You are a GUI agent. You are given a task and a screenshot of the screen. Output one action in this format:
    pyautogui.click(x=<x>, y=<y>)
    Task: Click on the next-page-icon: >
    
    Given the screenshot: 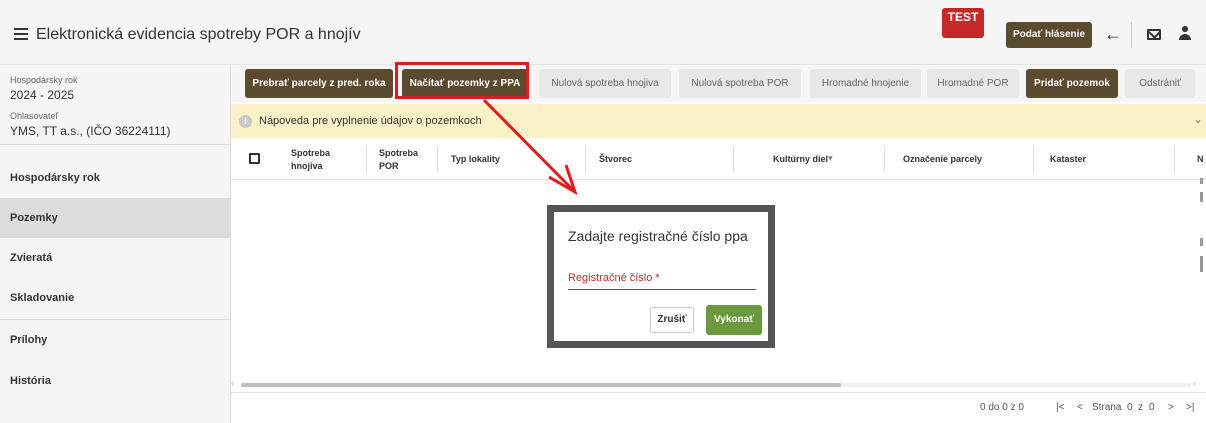 What is the action you would take?
    pyautogui.click(x=1171, y=407)
    